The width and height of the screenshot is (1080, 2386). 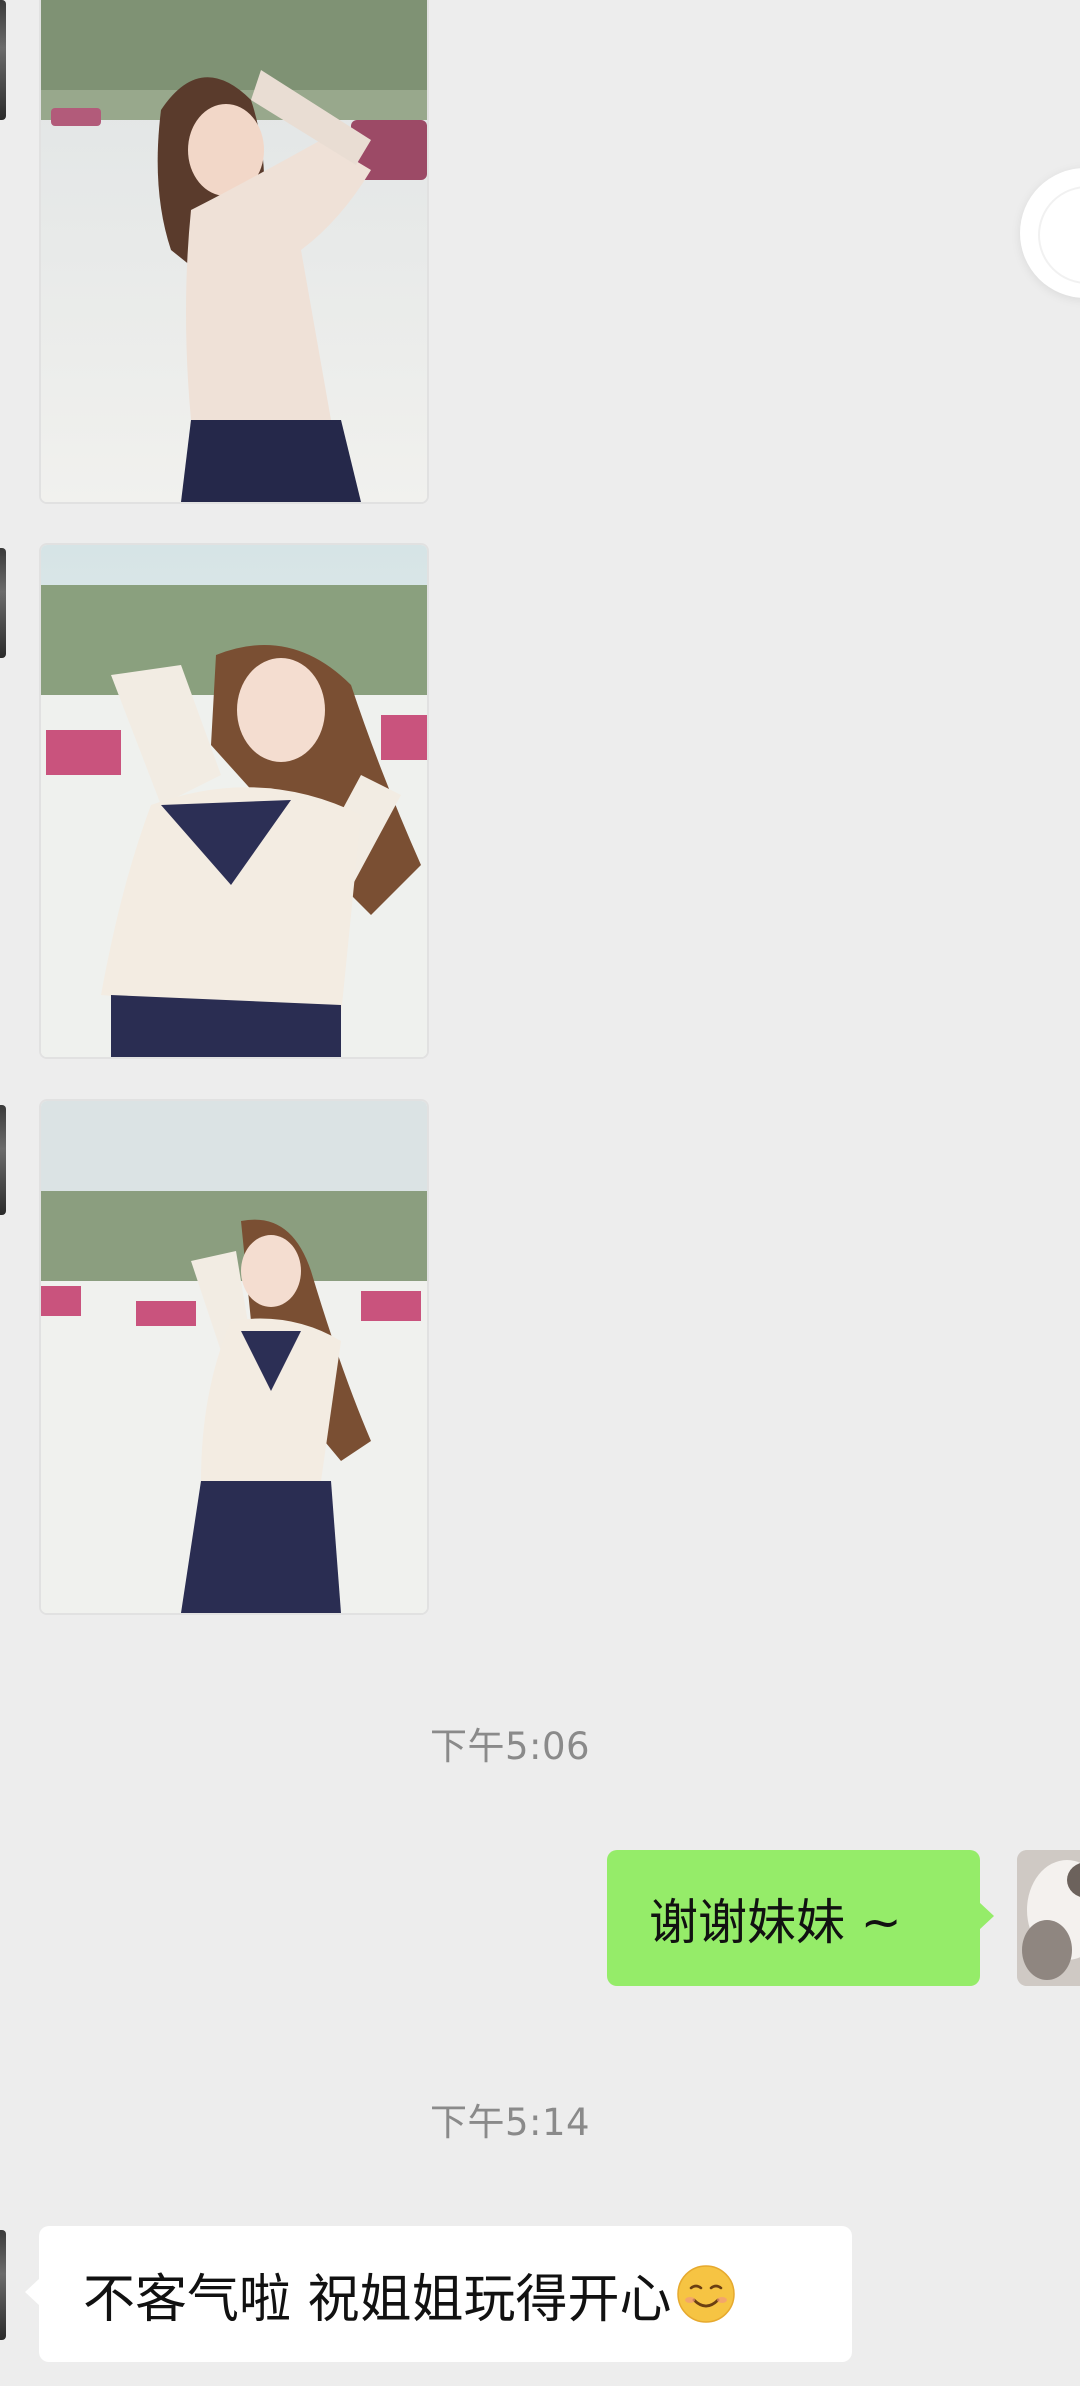 What do you see at coordinates (1050, 233) in the screenshot?
I see `floating-window-button` at bounding box center [1050, 233].